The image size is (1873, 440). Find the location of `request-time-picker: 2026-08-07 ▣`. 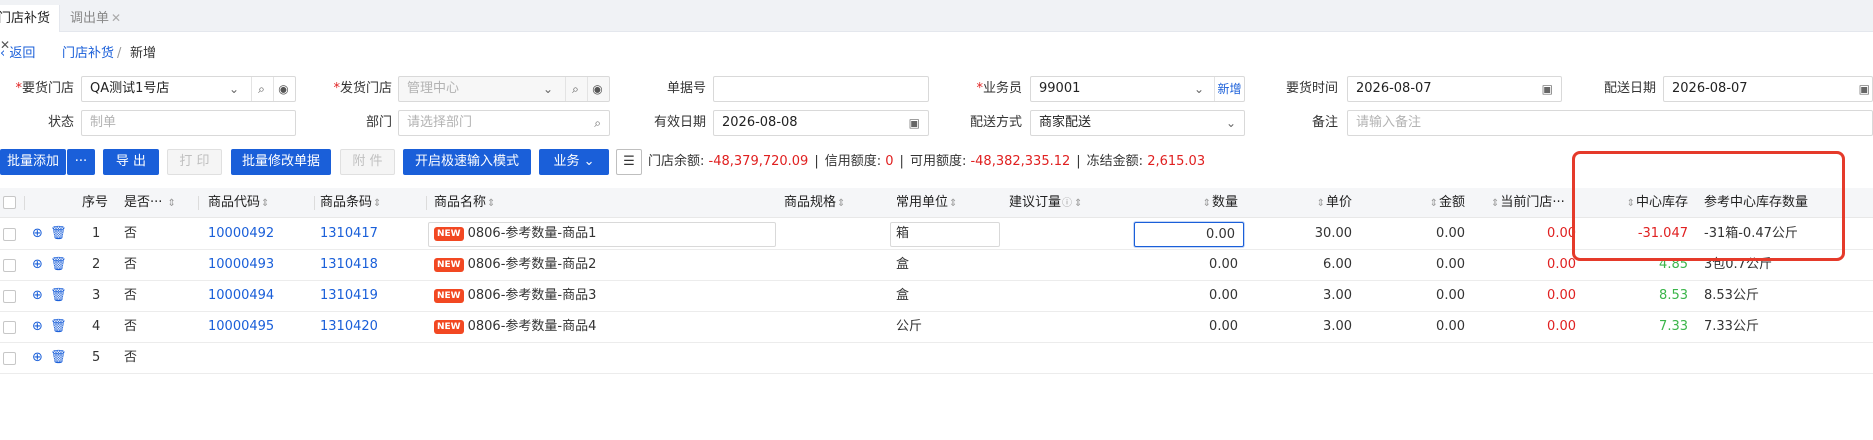

request-time-picker: 2026-08-07 ▣ is located at coordinates (1454, 89).